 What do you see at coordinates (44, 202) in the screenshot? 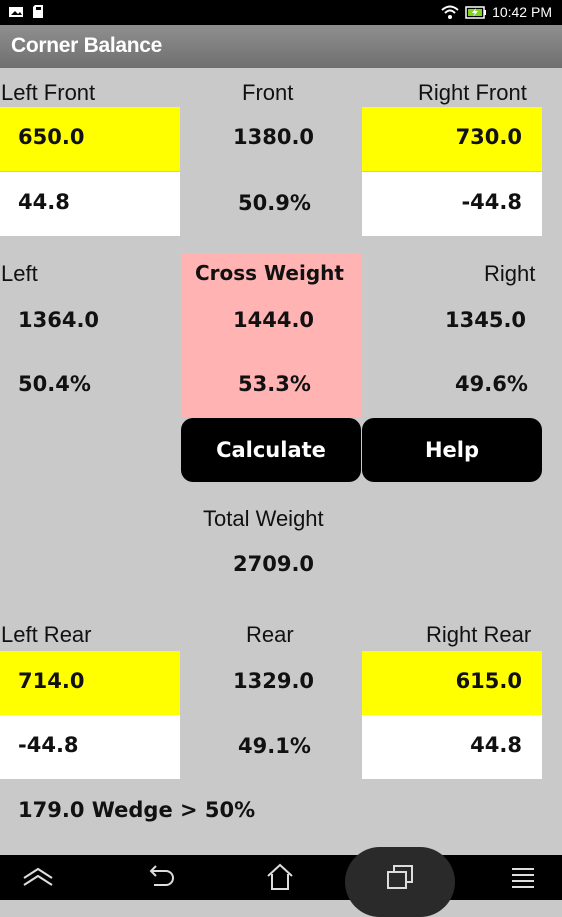
I see `left-front-diff: 44.8` at bounding box center [44, 202].